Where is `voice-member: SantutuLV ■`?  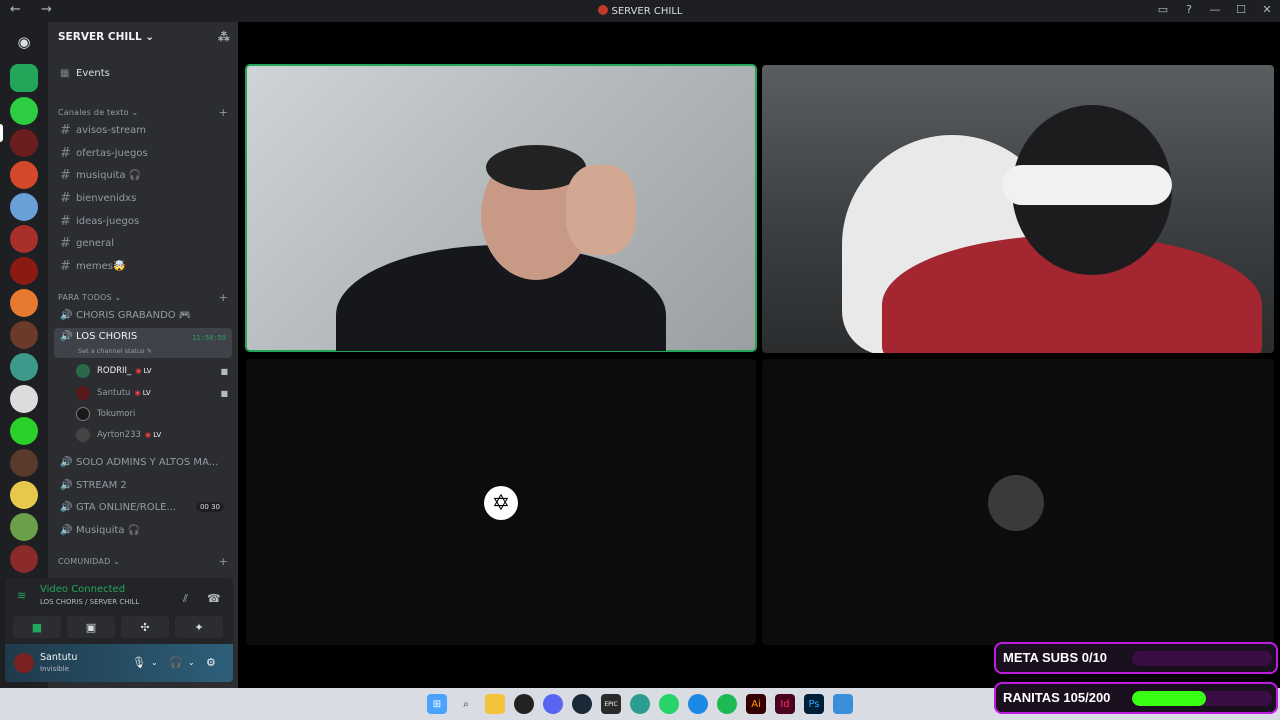
voice-member: SantutuLV ■ is located at coordinates (154, 393).